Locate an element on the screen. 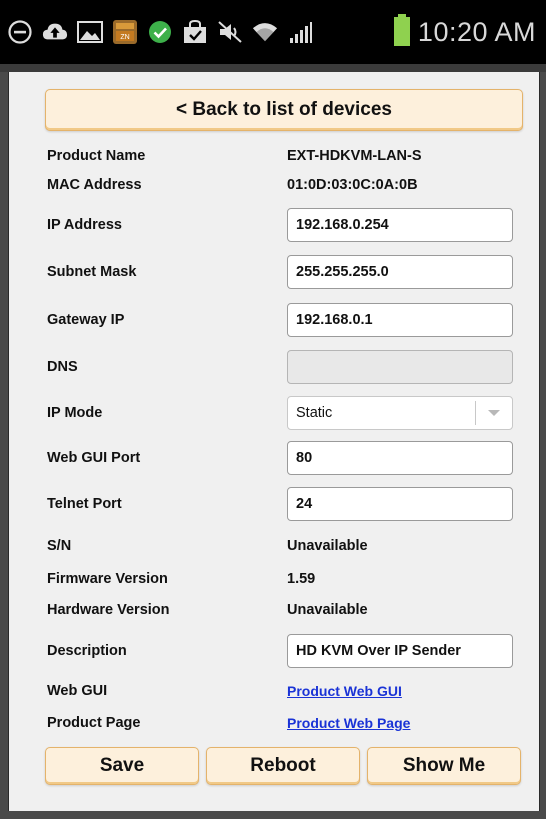 This screenshot has width=546, height=819. ip-address-input: 192.168.0.254 is located at coordinates (400, 225).